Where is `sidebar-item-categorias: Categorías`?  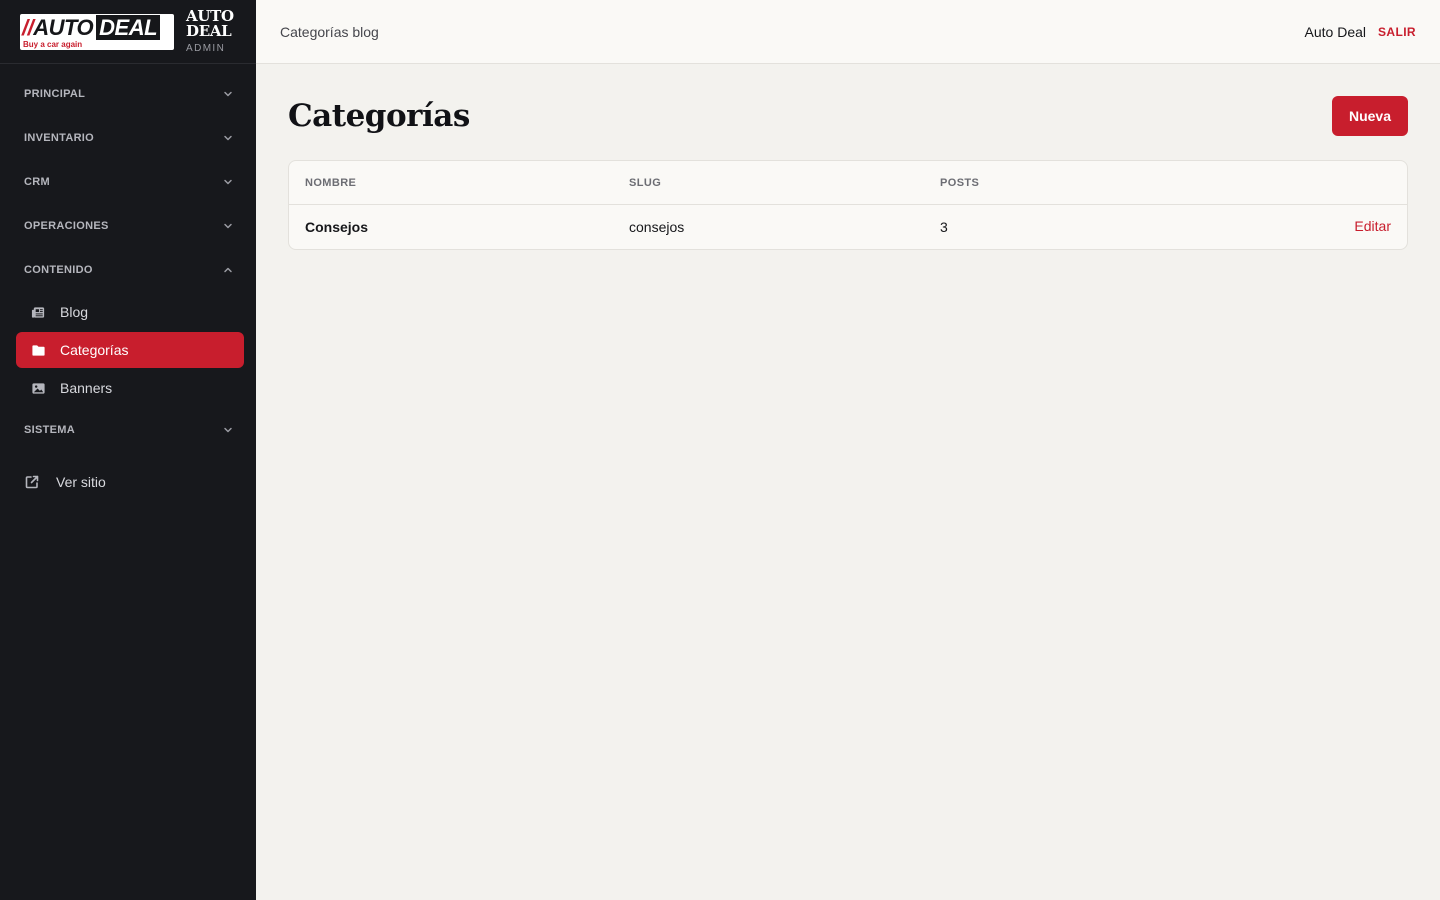
sidebar-item-categorias: Categorías is located at coordinates (130, 350).